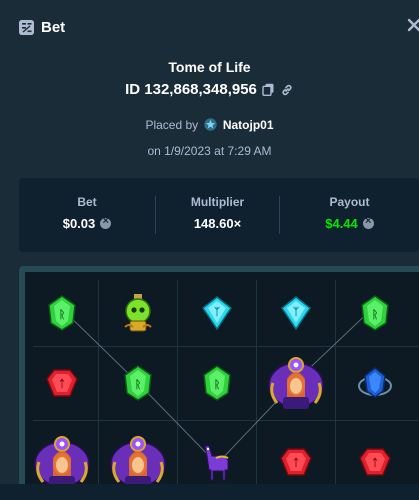 The width and height of the screenshot is (419, 500). I want to click on modal-title: Bet, so click(53, 27).